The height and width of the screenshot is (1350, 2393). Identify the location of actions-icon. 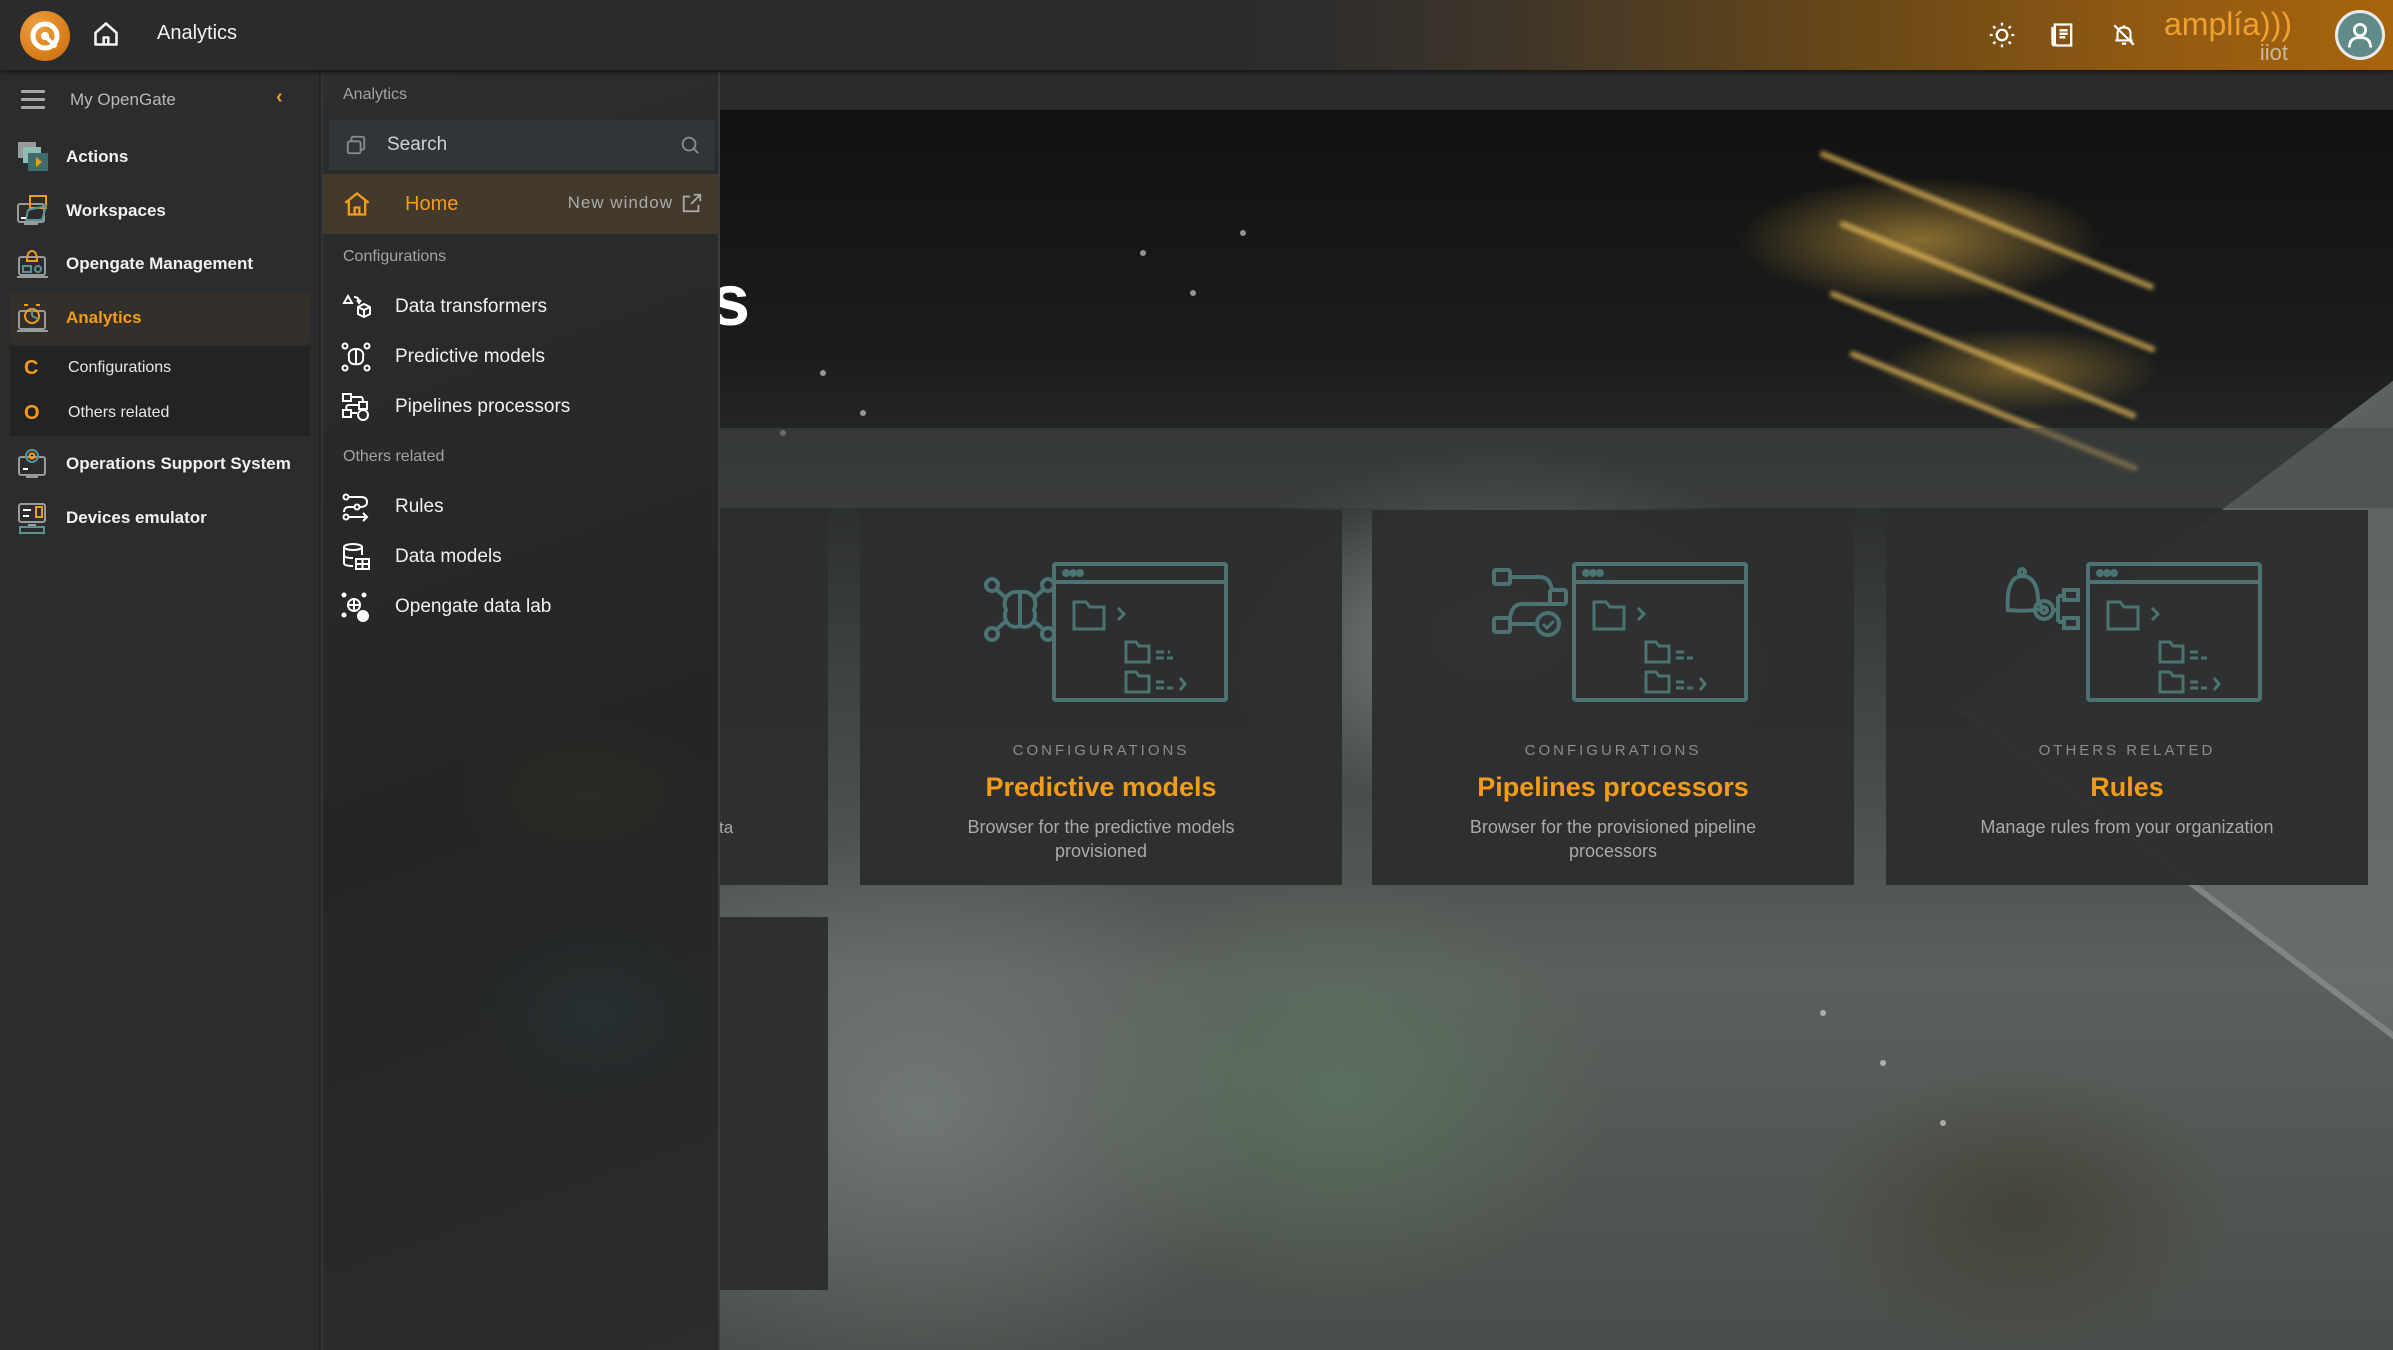
(33, 156).